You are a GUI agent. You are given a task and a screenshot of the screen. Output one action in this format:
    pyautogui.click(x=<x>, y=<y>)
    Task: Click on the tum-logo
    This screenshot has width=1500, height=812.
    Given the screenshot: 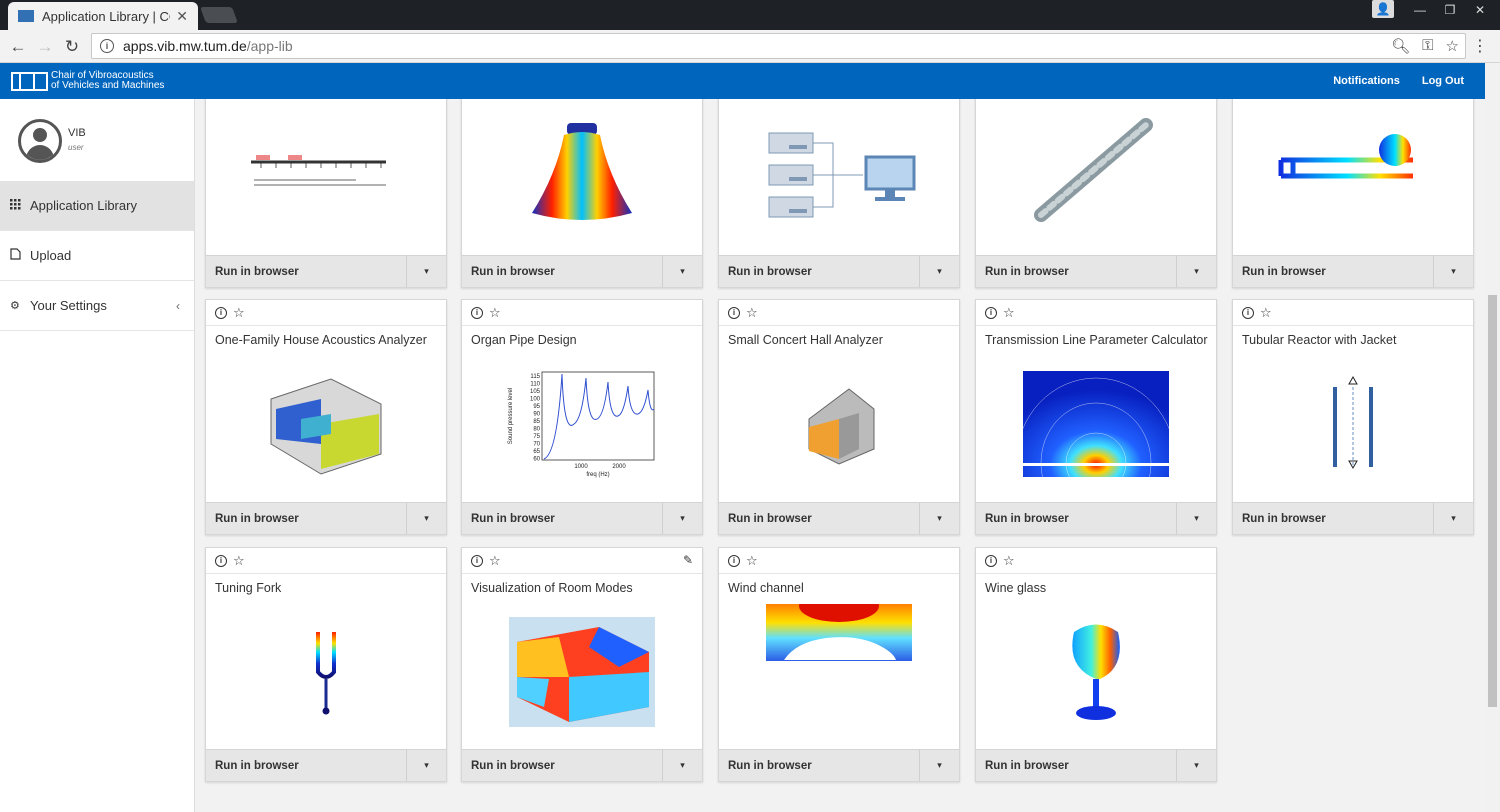 What is the action you would take?
    pyautogui.click(x=29, y=81)
    